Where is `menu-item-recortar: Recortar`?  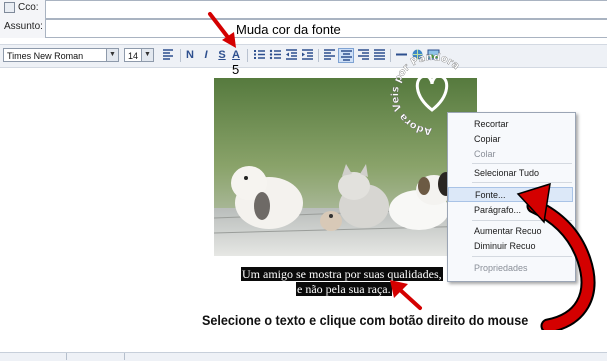
menu-item-recortar: Recortar is located at coordinates (510, 124).